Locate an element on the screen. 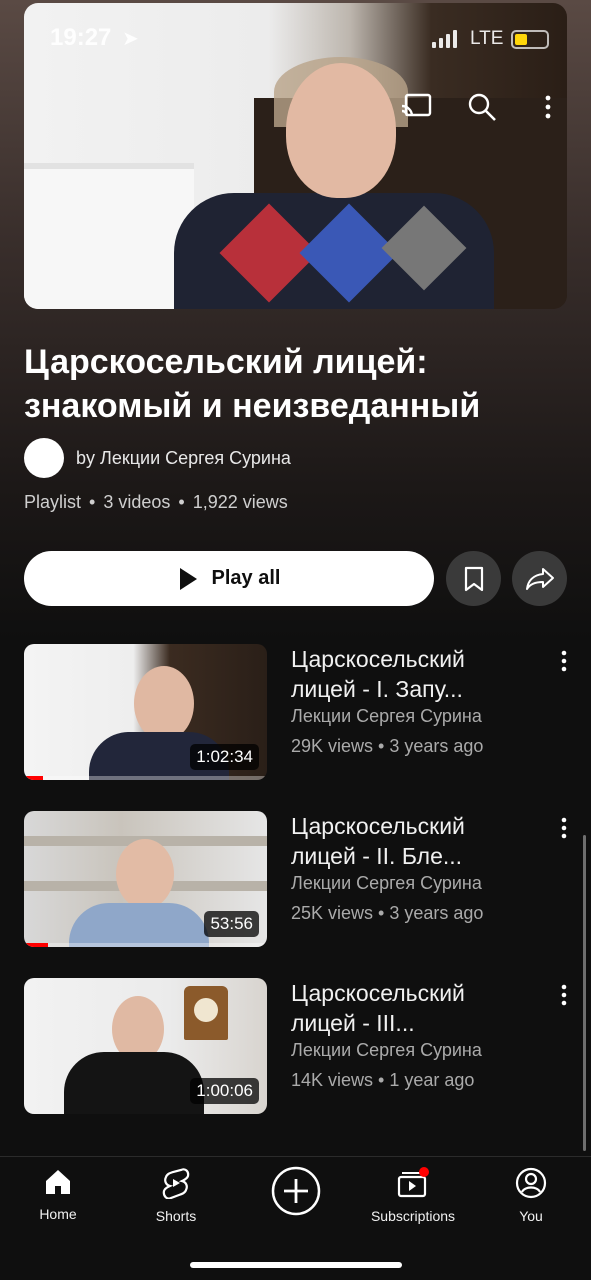  nav-you-label: You is located at coordinates (531, 1216).